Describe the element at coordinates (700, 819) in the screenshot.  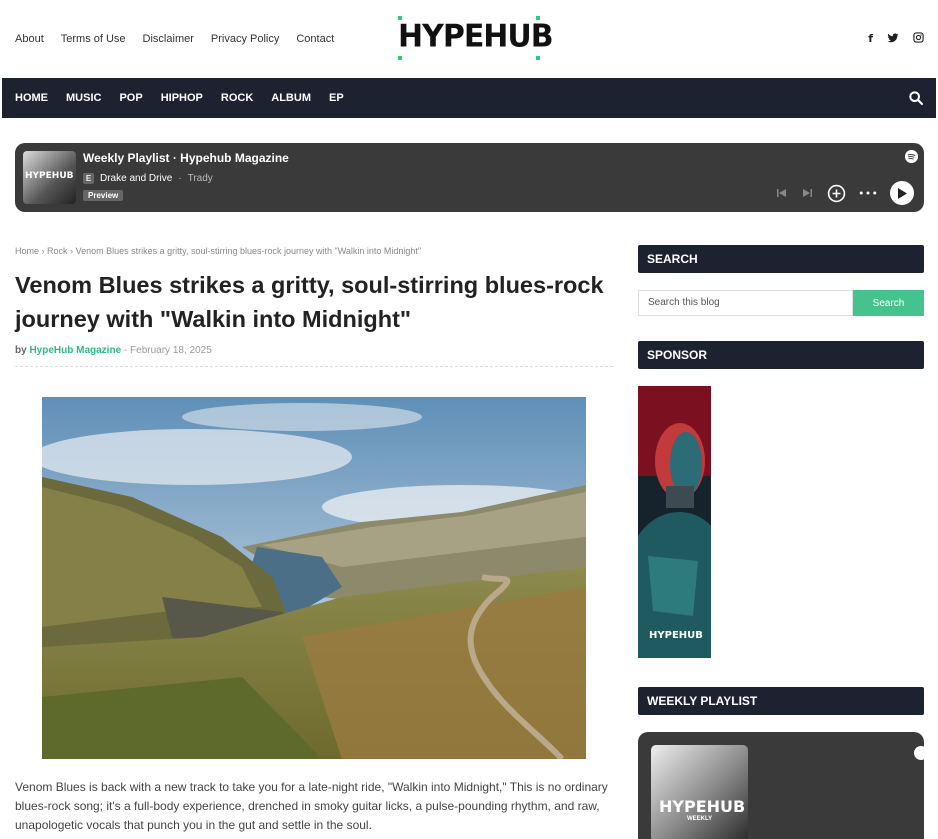
I see `weekly-cover-subtitle: WEEKLY` at that location.